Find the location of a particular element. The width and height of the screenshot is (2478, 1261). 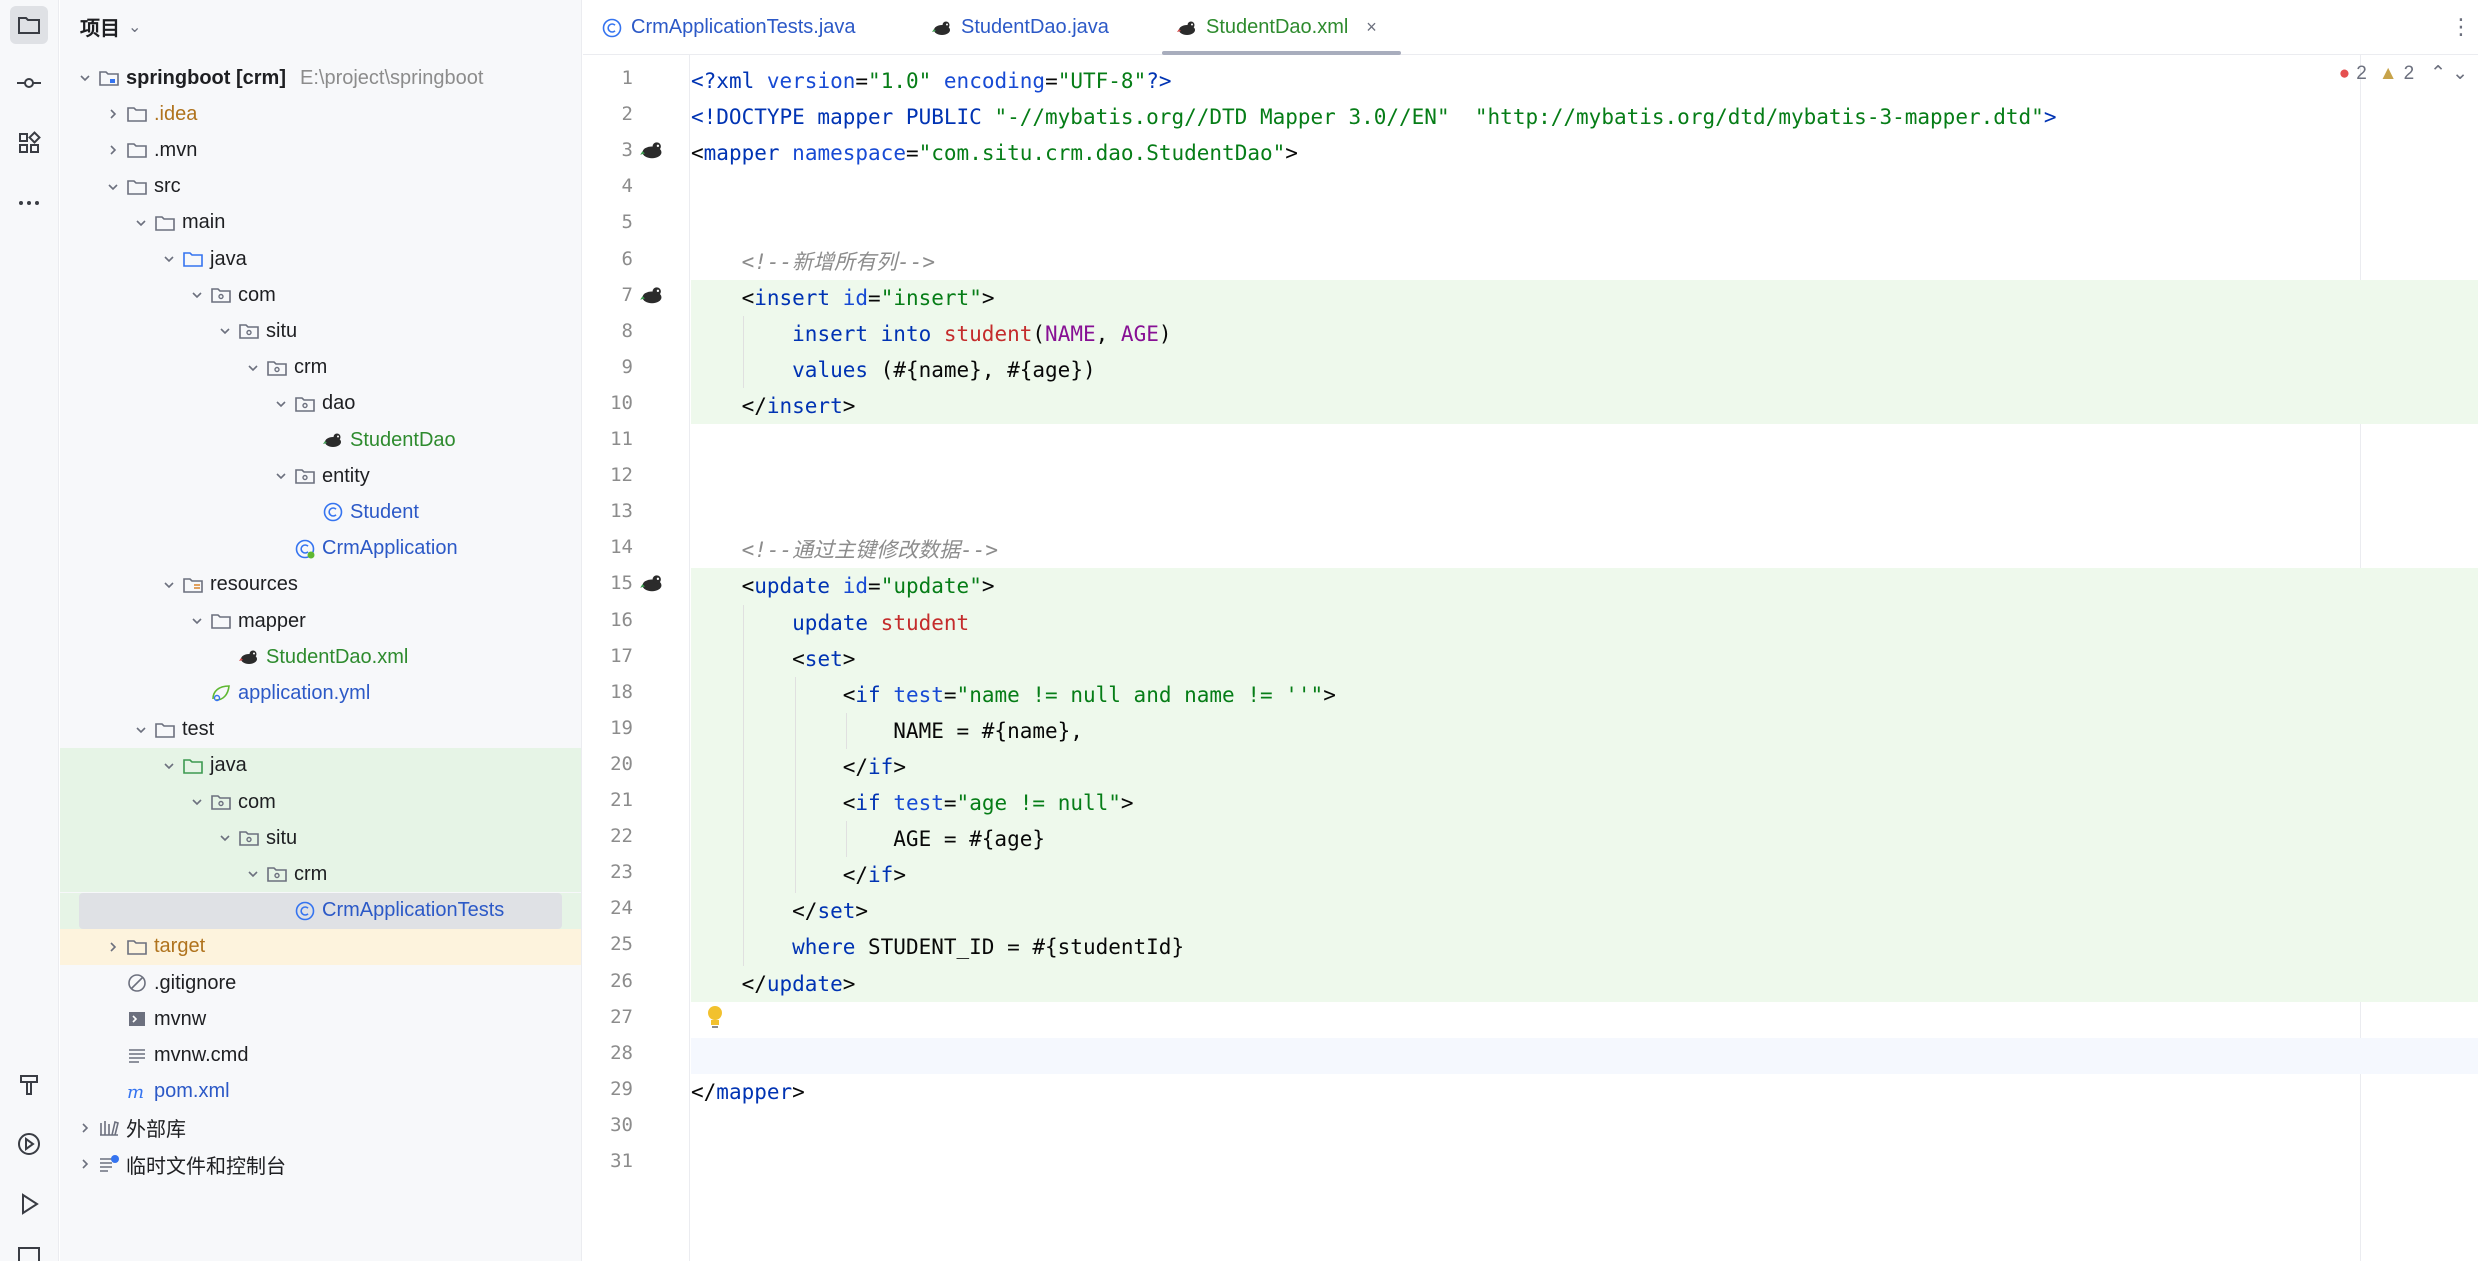

tree-item: StudentDao.xml is located at coordinates (320, 657).